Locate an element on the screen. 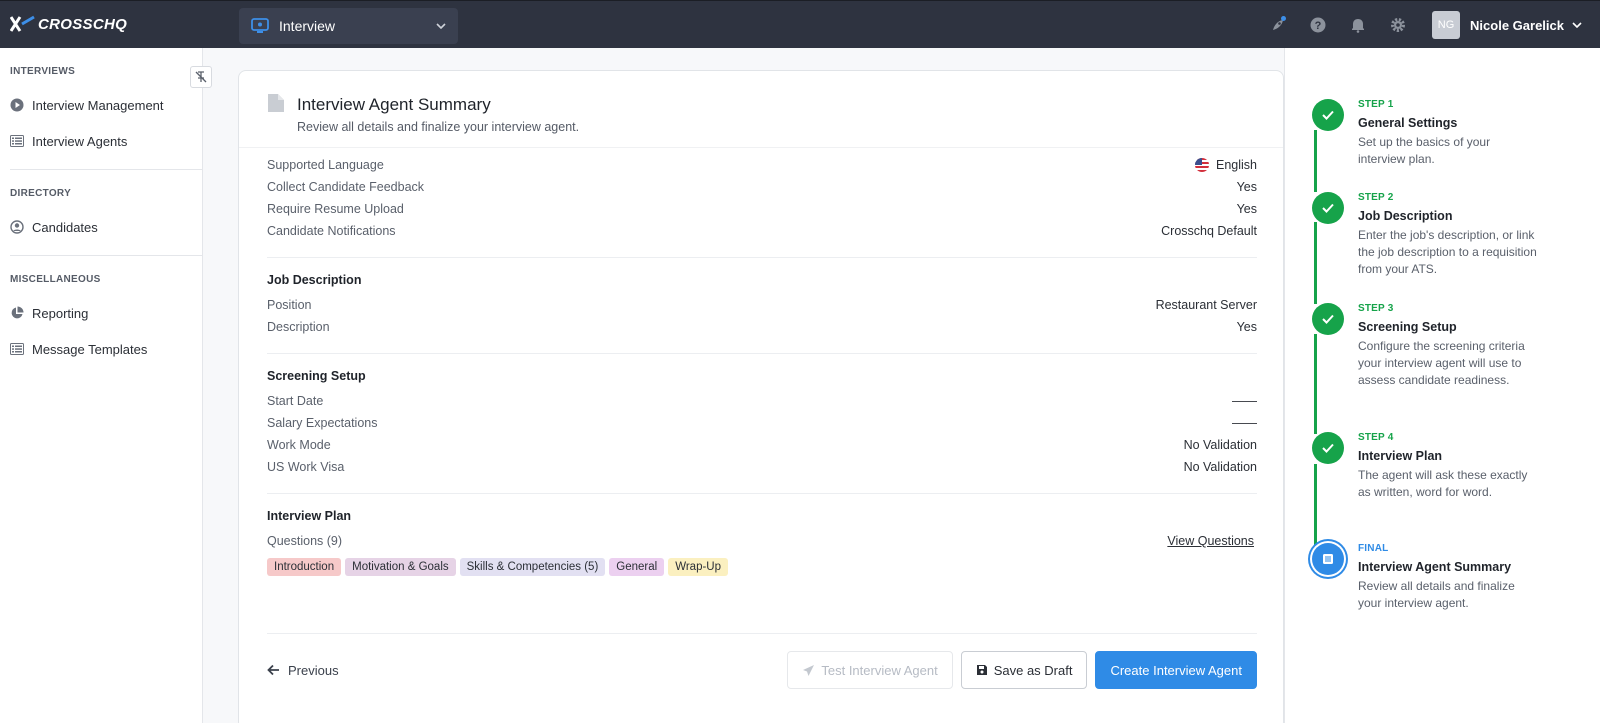 The image size is (1600, 723). step-name: General Settings is located at coordinates (1408, 123).